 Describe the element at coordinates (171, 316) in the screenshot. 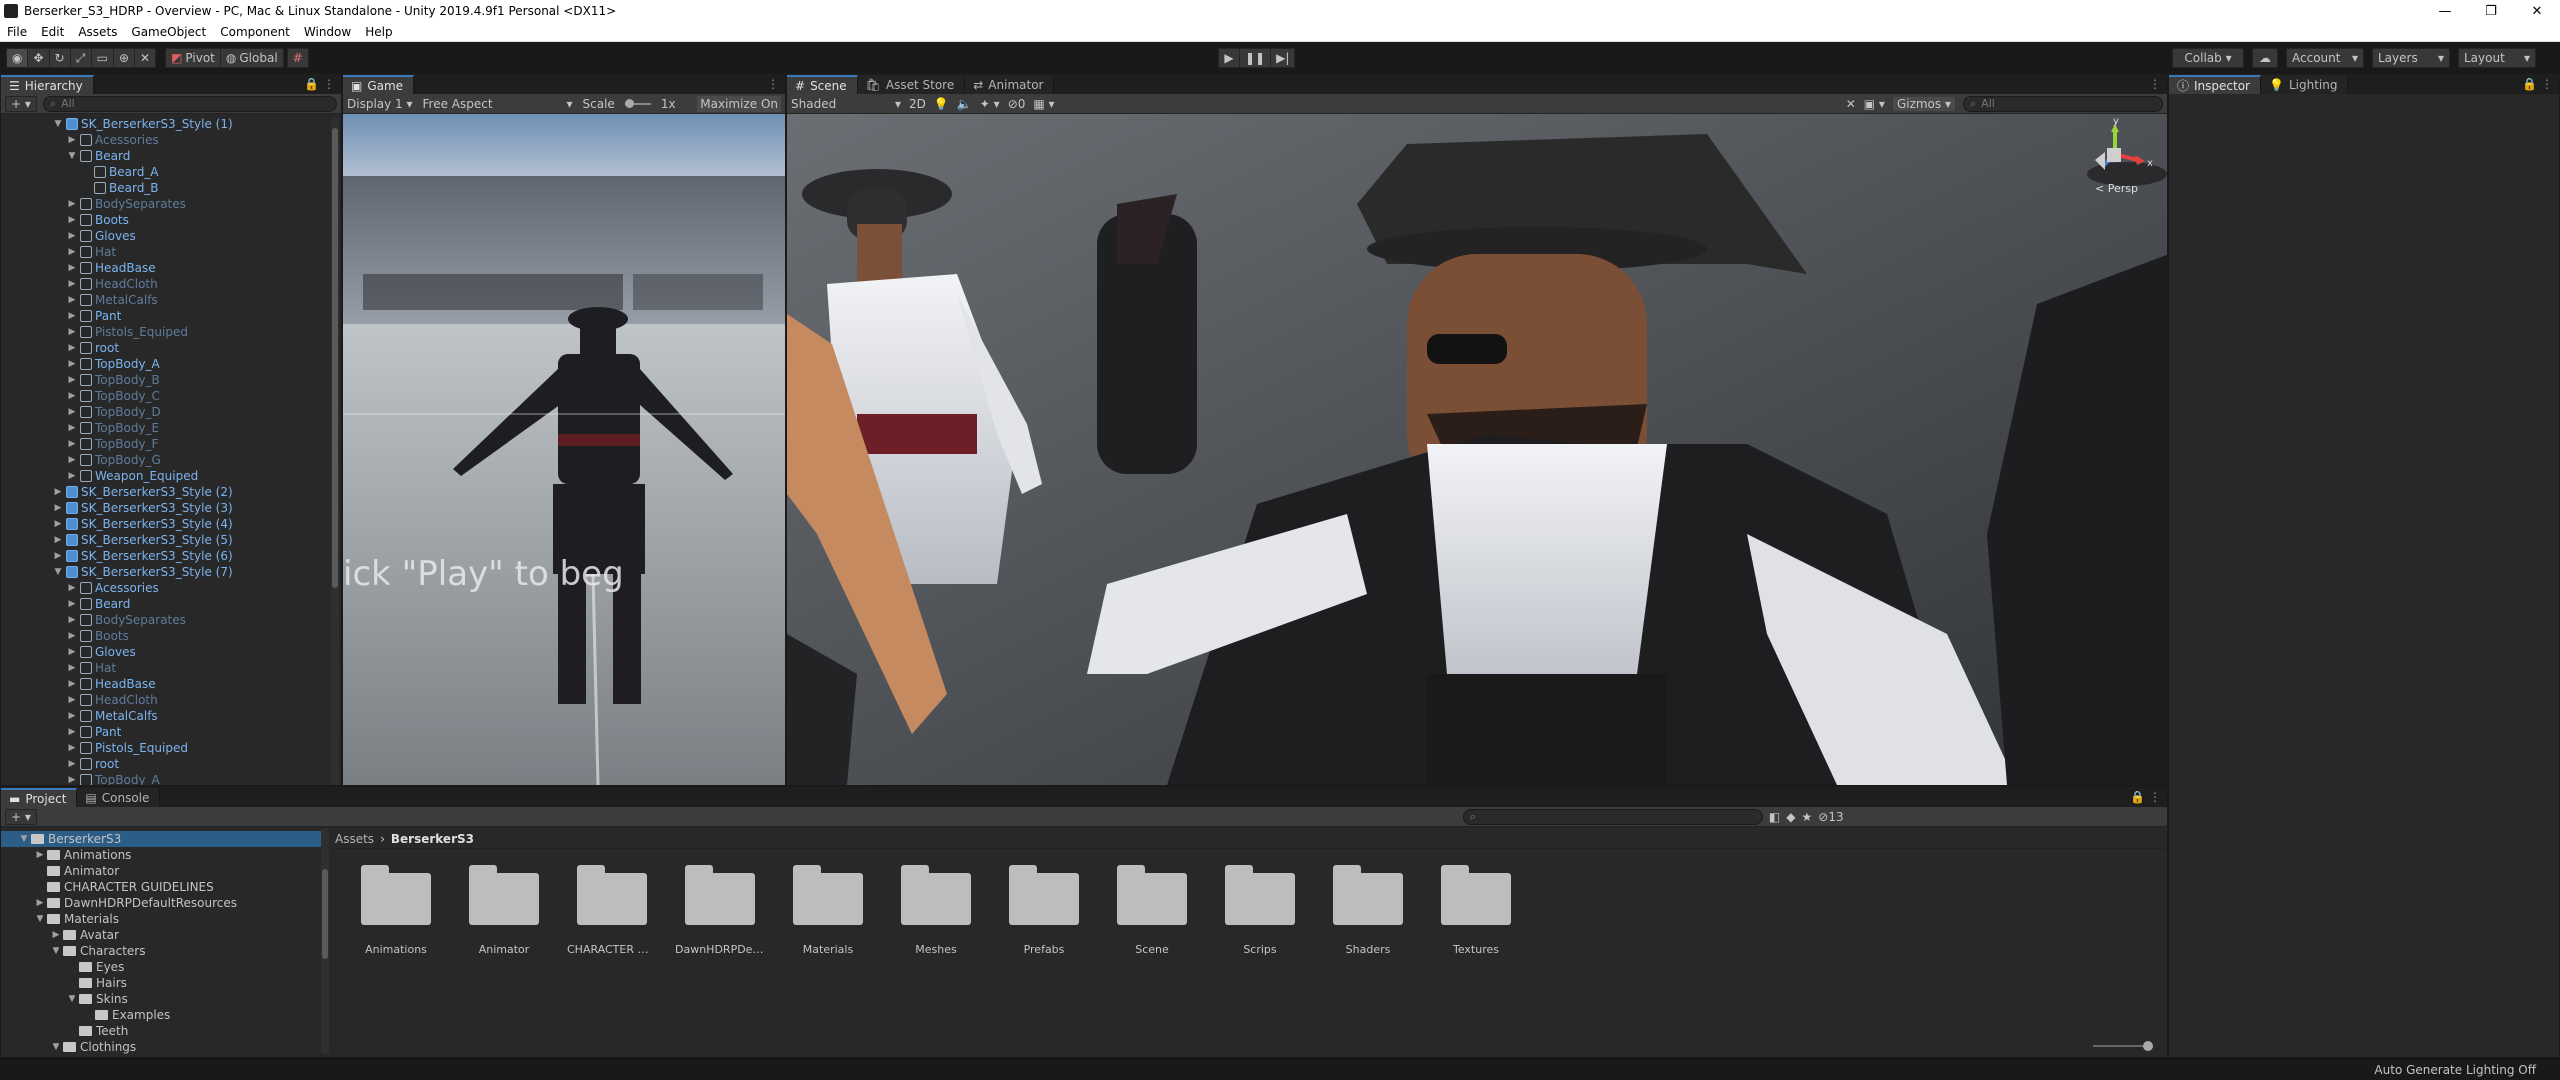

I see `hierarchy-row: ▶ Pant` at that location.